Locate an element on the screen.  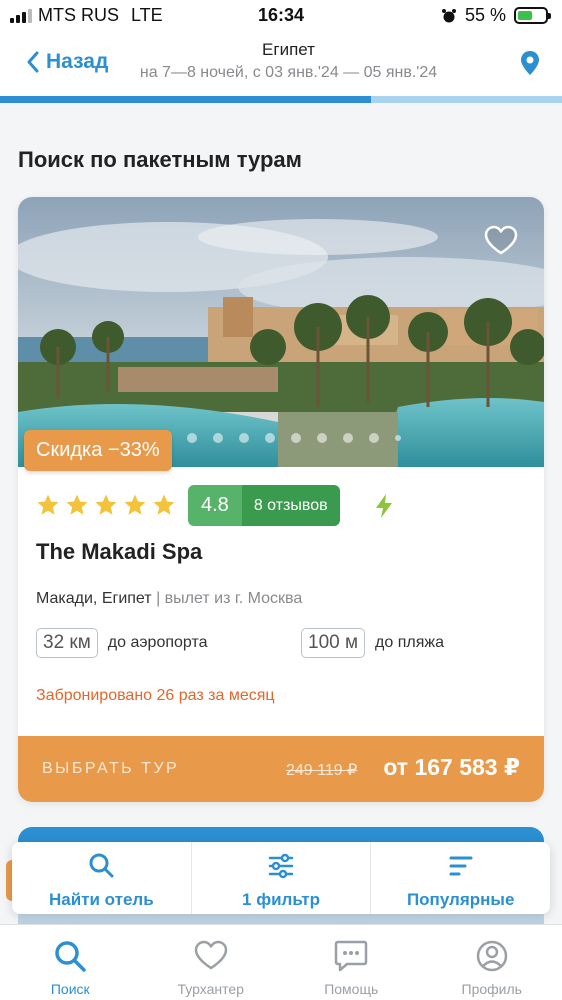
beach-distance: 100 м до пляжа is located at coordinates (372, 643).